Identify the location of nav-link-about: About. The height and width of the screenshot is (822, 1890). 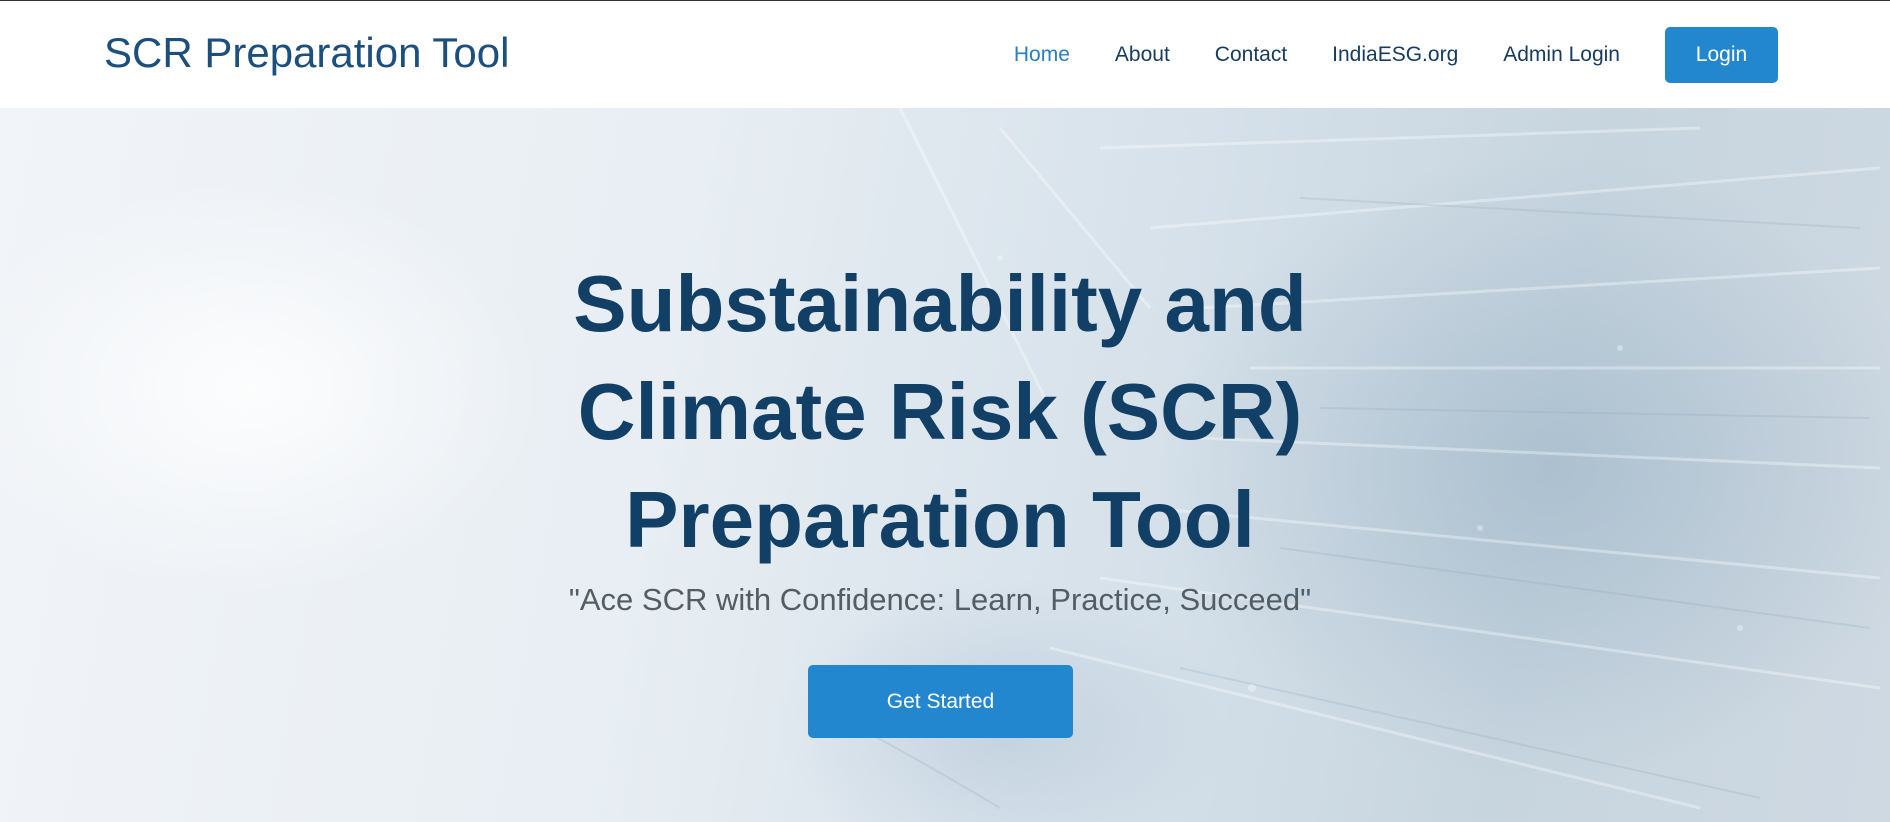
(1142, 55).